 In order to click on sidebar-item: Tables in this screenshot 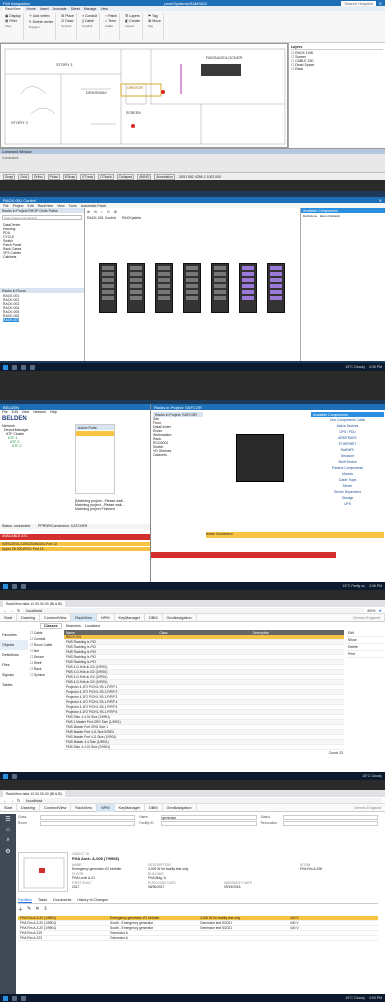, I will do `click(14, 685)`.